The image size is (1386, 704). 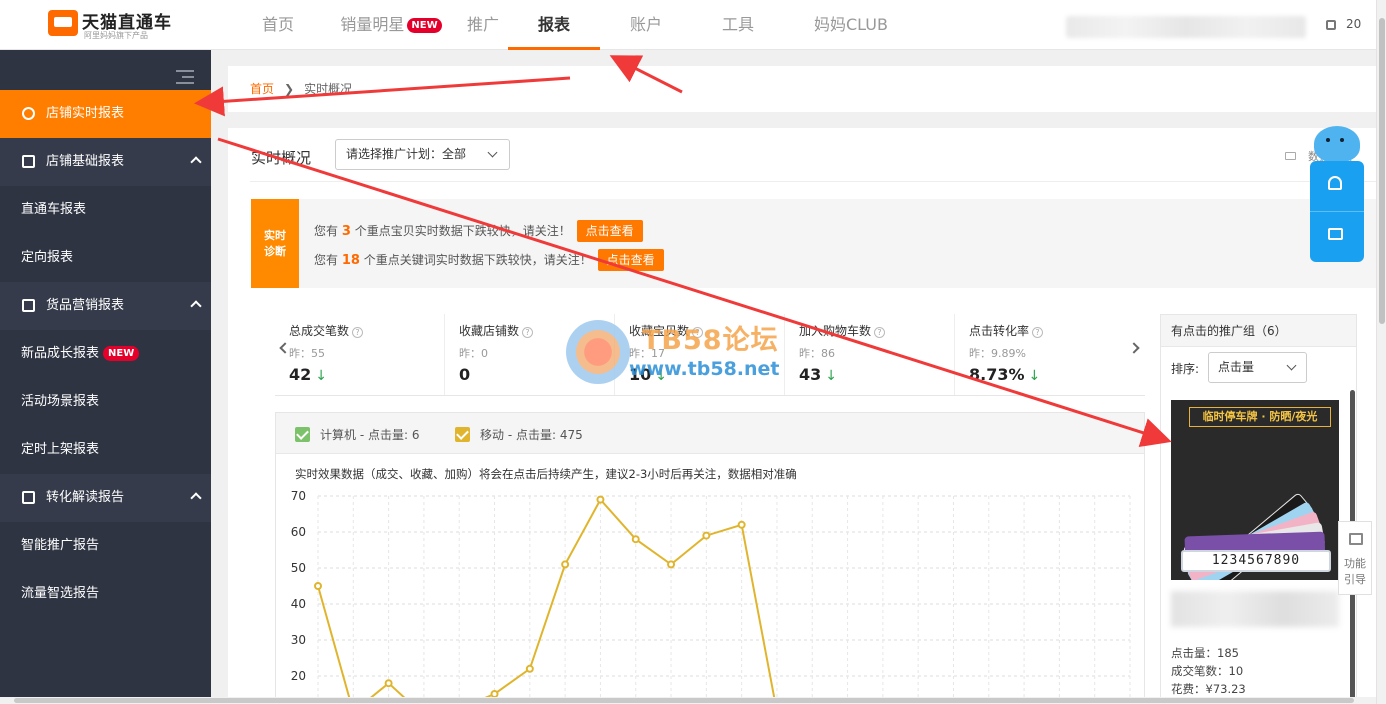 What do you see at coordinates (28, 305) in the screenshot?
I see `monitor-icon` at bounding box center [28, 305].